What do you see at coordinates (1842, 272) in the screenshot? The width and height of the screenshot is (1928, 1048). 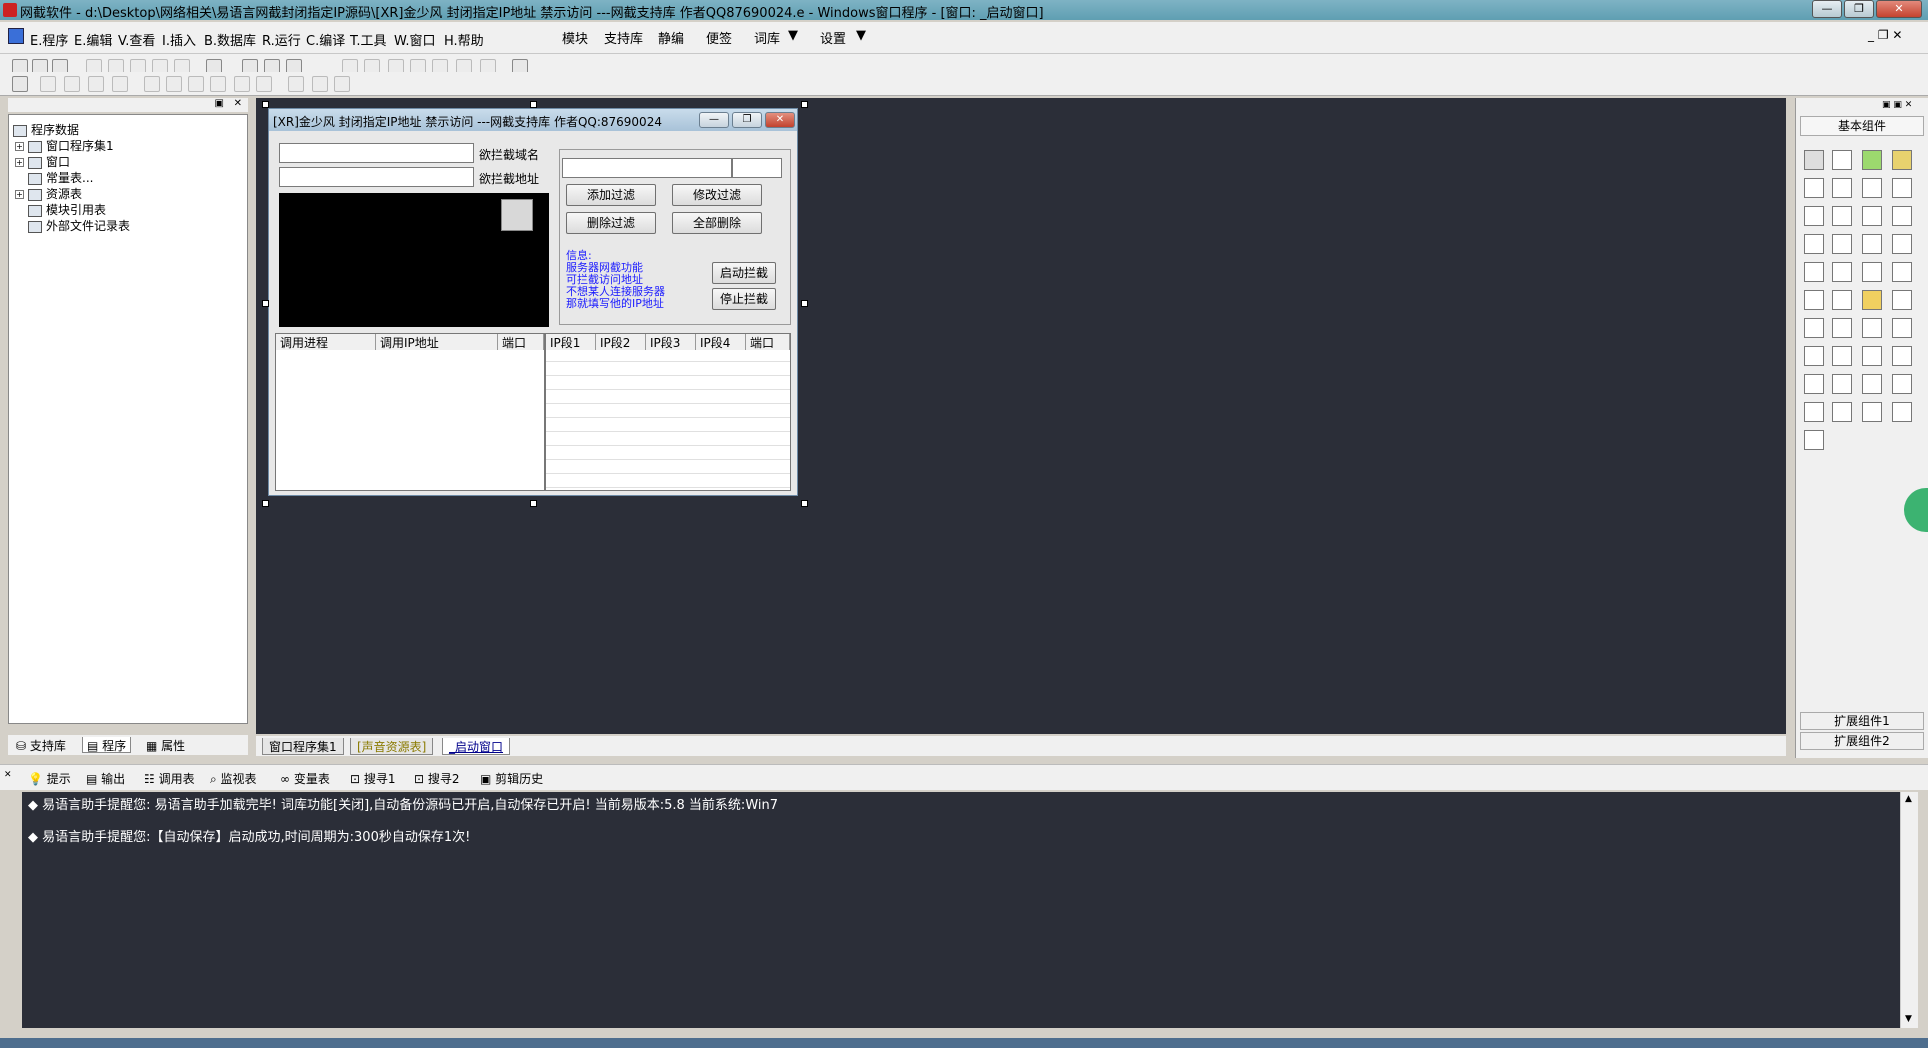 I see `tab-control-icon` at bounding box center [1842, 272].